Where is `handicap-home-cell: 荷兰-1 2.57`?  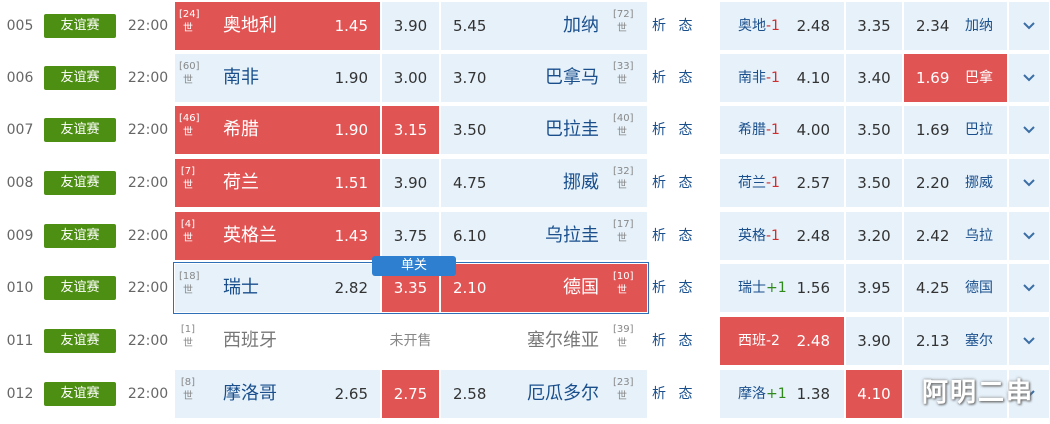 handicap-home-cell: 荷兰-1 2.57 is located at coordinates (782, 183).